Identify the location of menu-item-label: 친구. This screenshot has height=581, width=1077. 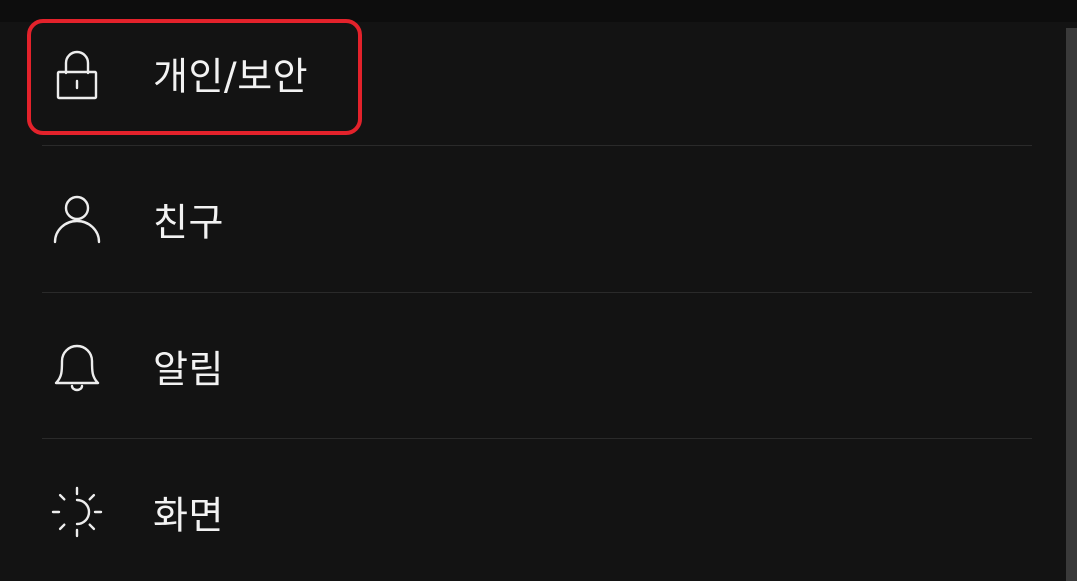
(188, 222).